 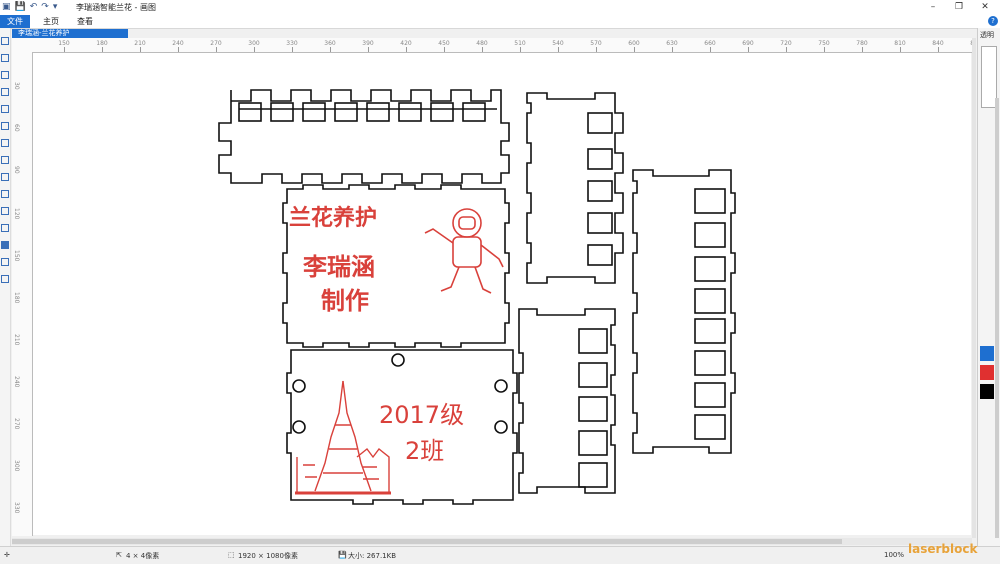 What do you see at coordinates (16, 466) in the screenshot?
I see `ruler-tick-label: 300` at bounding box center [16, 466].